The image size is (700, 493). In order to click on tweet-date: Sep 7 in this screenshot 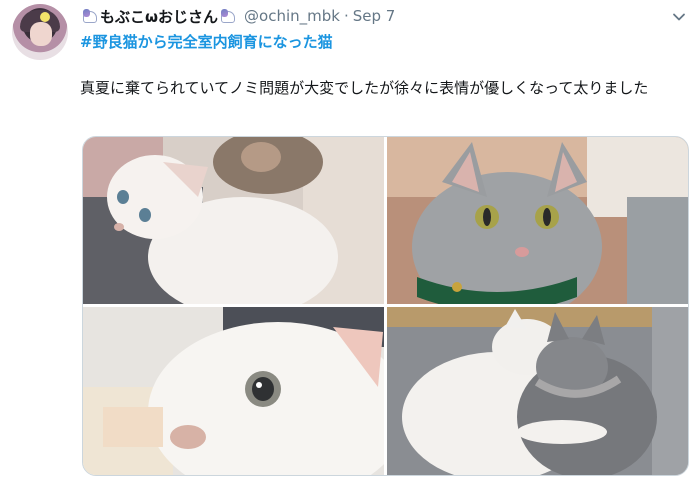, I will do `click(374, 16)`.